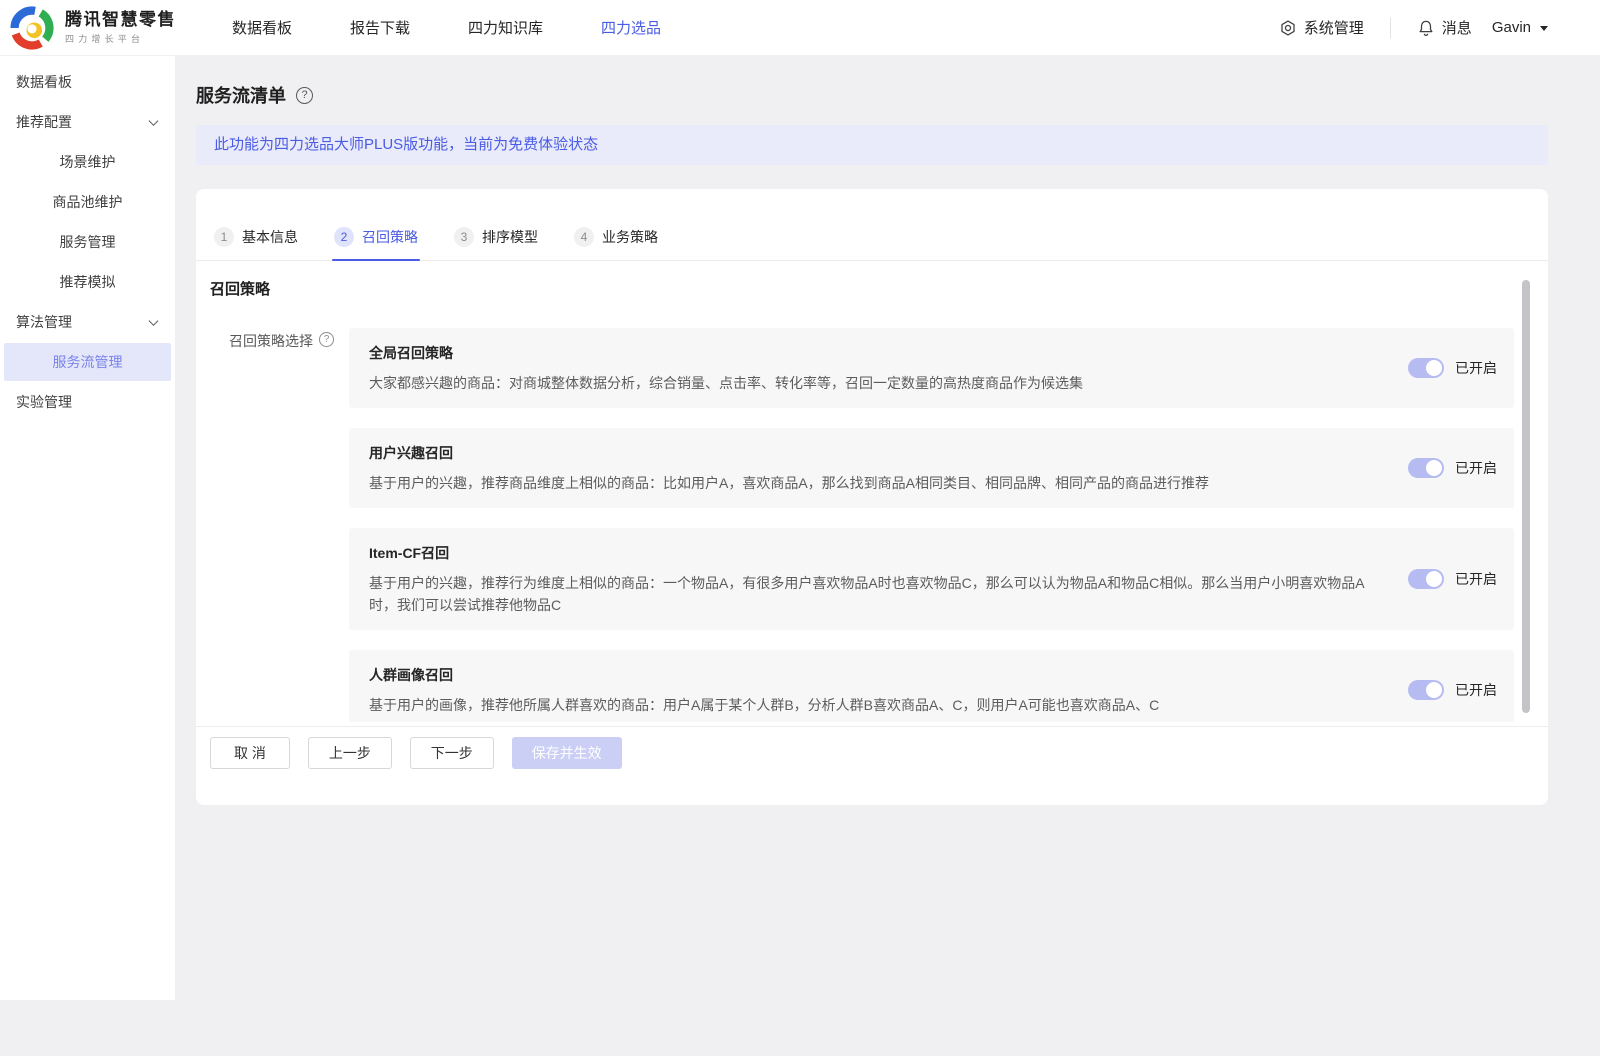  I want to click on save-and-apply-button: 保存并生效, so click(567, 753).